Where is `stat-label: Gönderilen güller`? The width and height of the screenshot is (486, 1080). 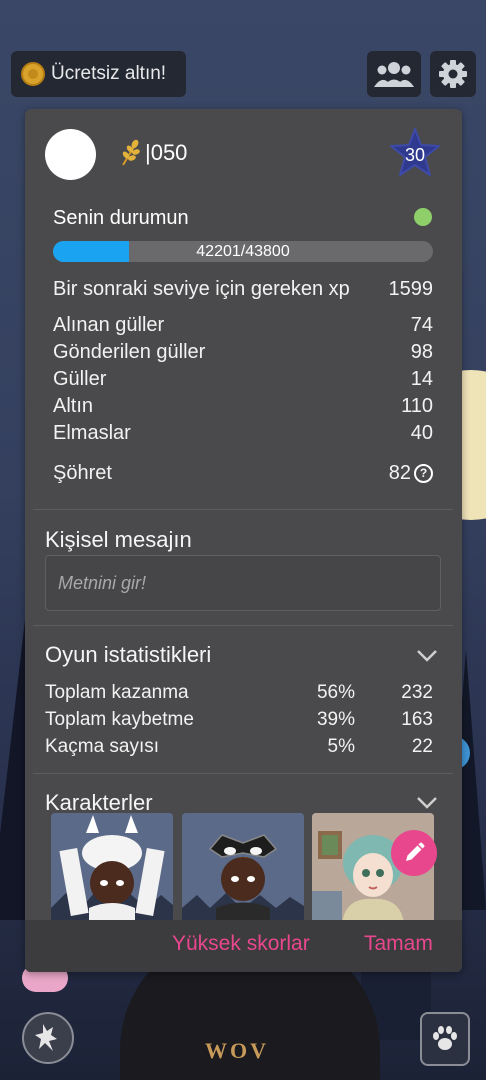 stat-label: Gönderilen güller is located at coordinates (129, 352).